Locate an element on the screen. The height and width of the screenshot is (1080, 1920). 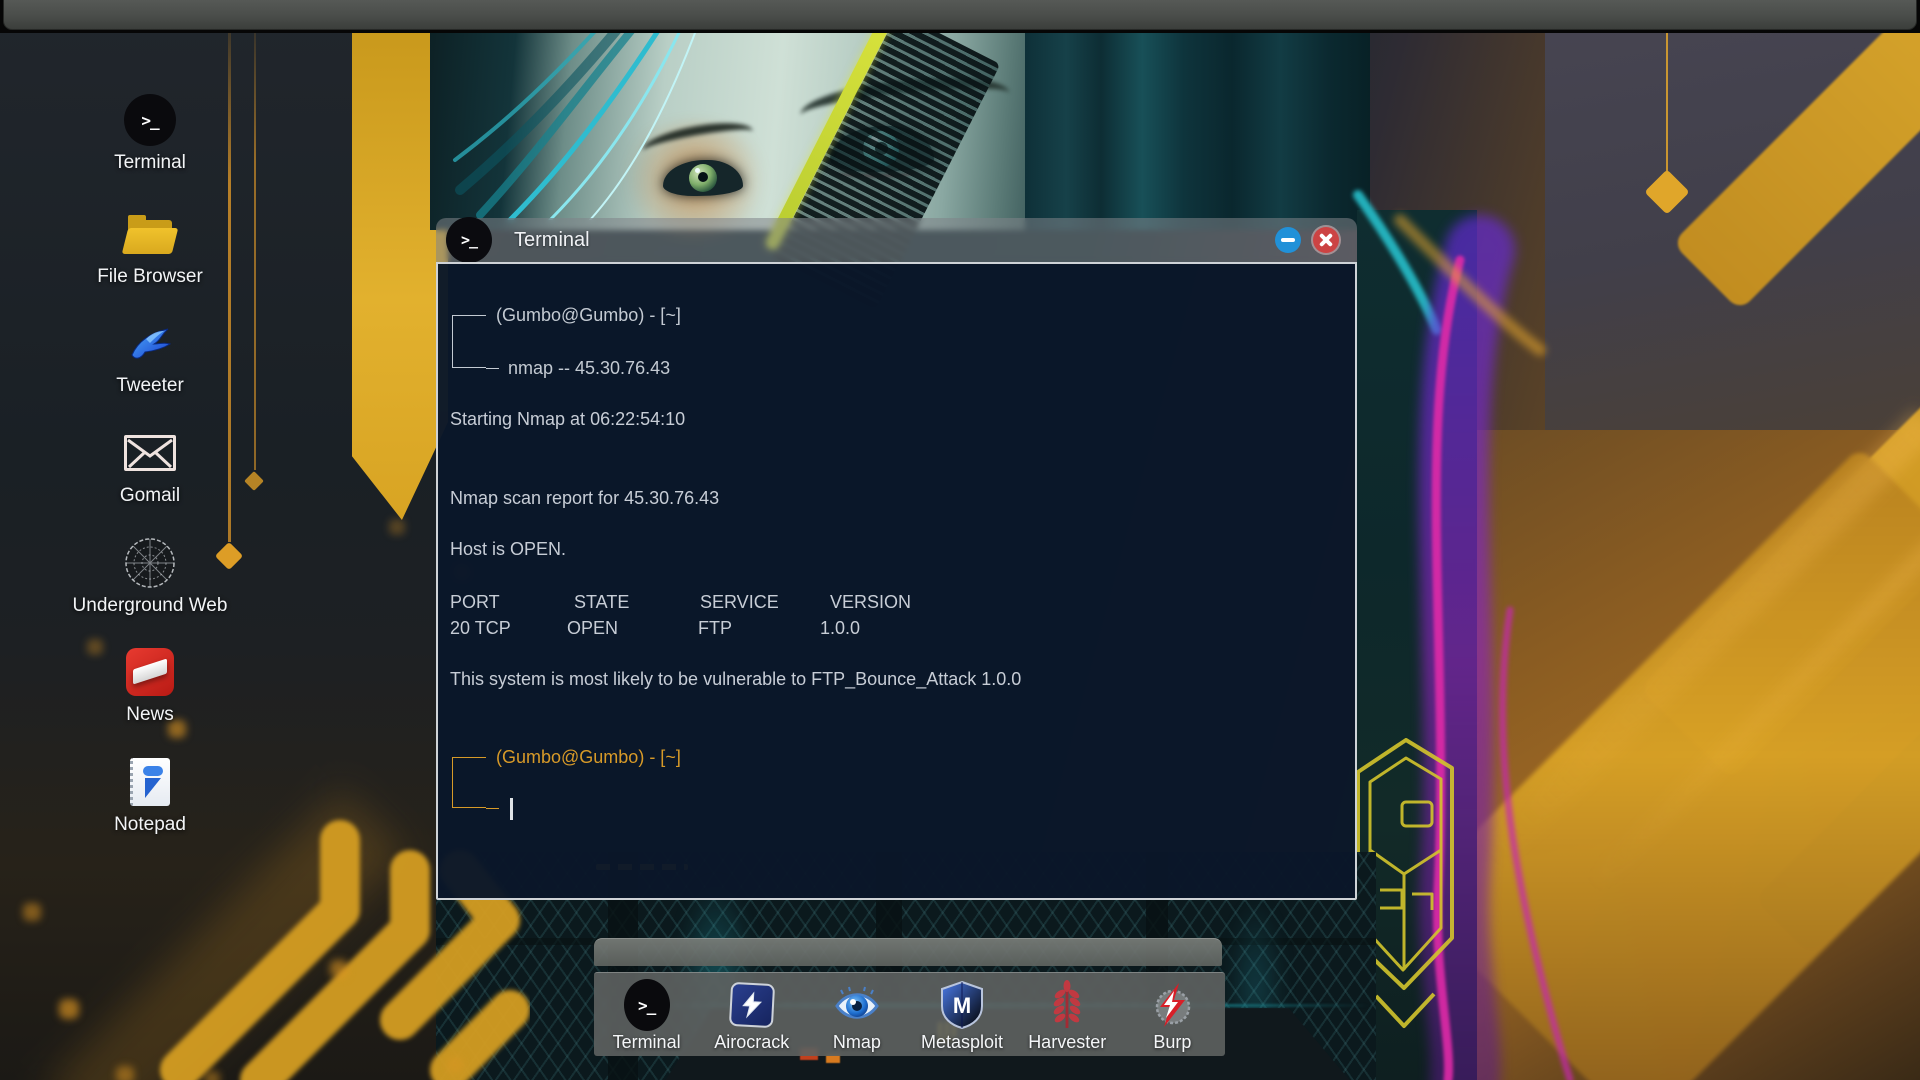
dock-item-burp: Burp is located at coordinates (1172, 1016).